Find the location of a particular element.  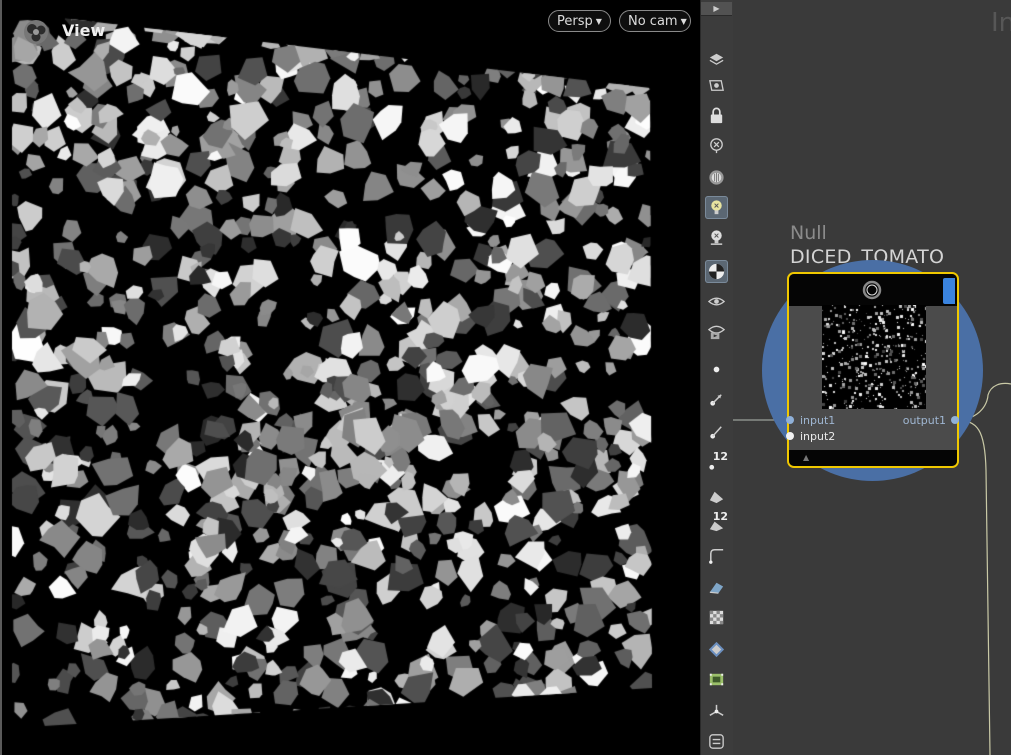

node-header is located at coordinates (873, 290).